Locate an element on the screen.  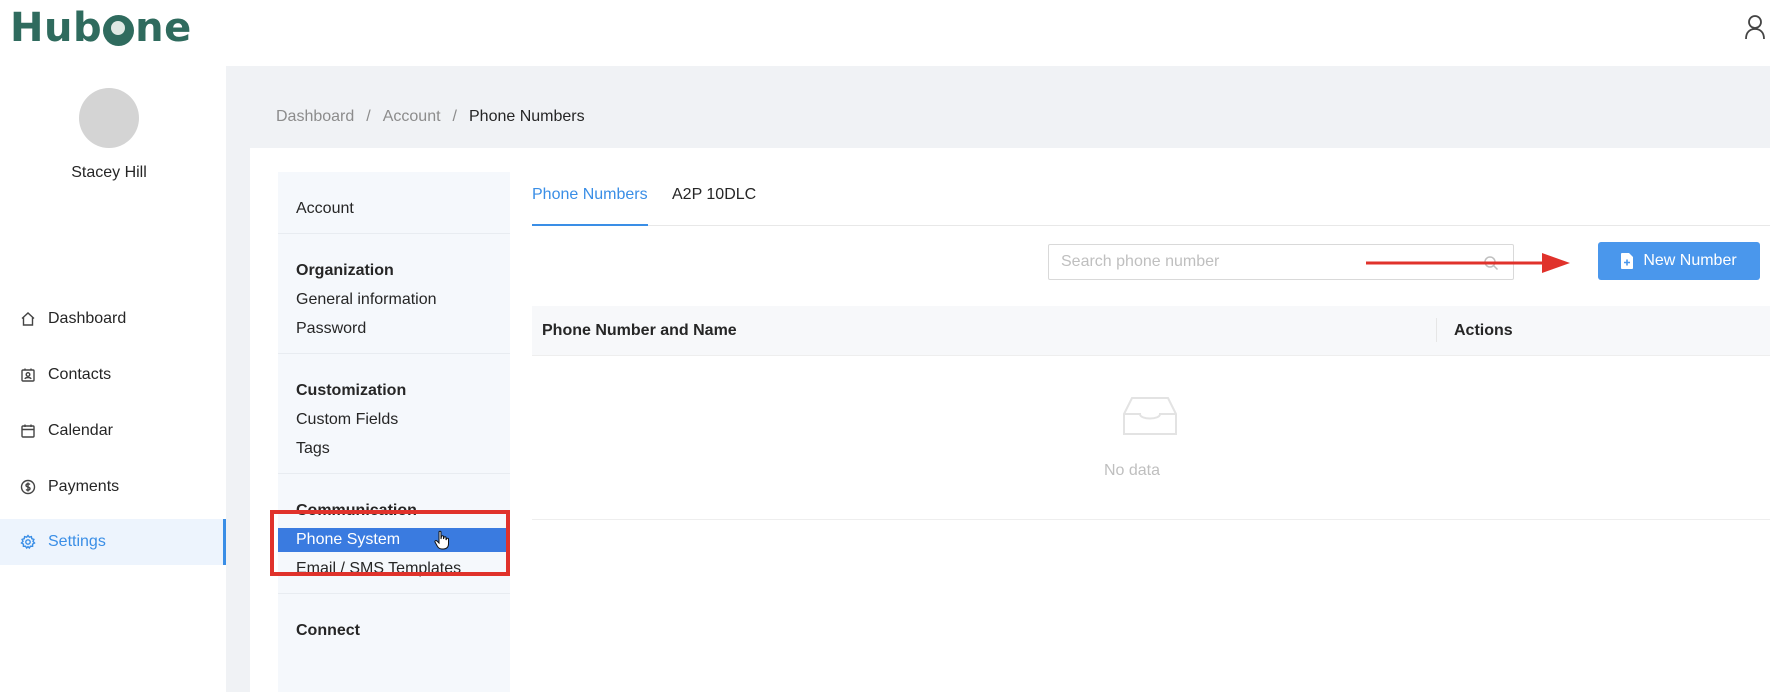
submenu-heading-organization: Organization is located at coordinates (345, 270).